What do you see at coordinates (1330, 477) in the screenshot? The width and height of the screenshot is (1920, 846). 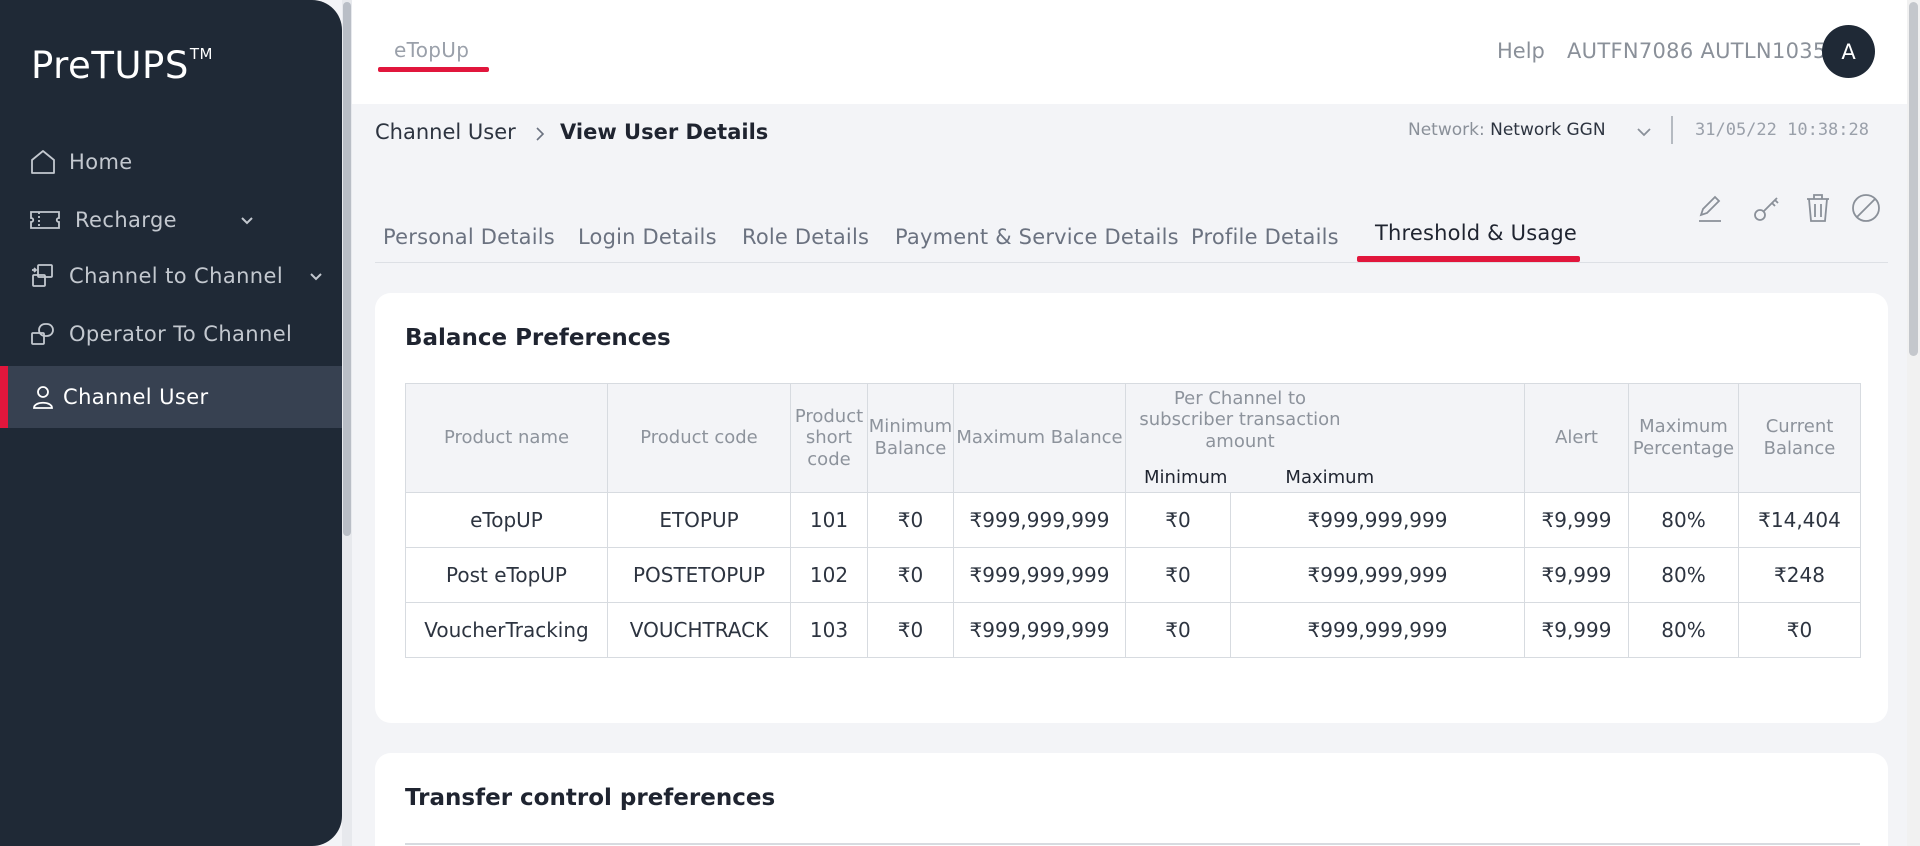 I see `col-header-per-max: Maximum` at bounding box center [1330, 477].